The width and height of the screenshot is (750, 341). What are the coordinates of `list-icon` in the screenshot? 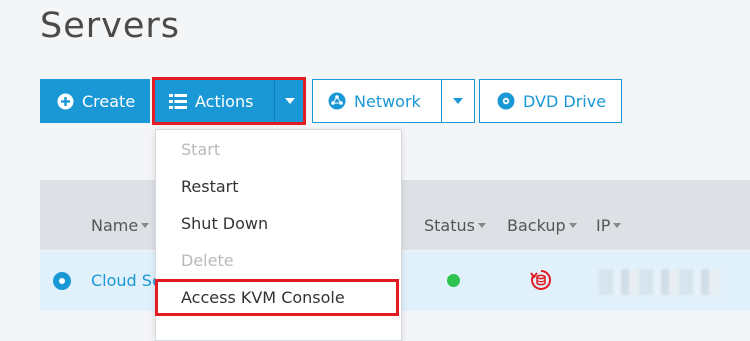 It's located at (178, 101).